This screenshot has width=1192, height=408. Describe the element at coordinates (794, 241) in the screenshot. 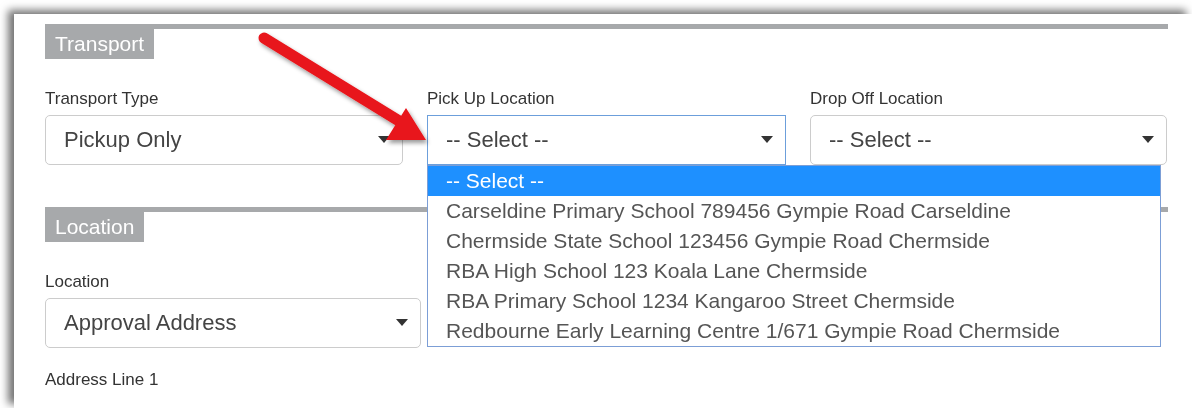

I see `dropdown-option: Chermside State School 123456 Gympie Road Chermside` at that location.